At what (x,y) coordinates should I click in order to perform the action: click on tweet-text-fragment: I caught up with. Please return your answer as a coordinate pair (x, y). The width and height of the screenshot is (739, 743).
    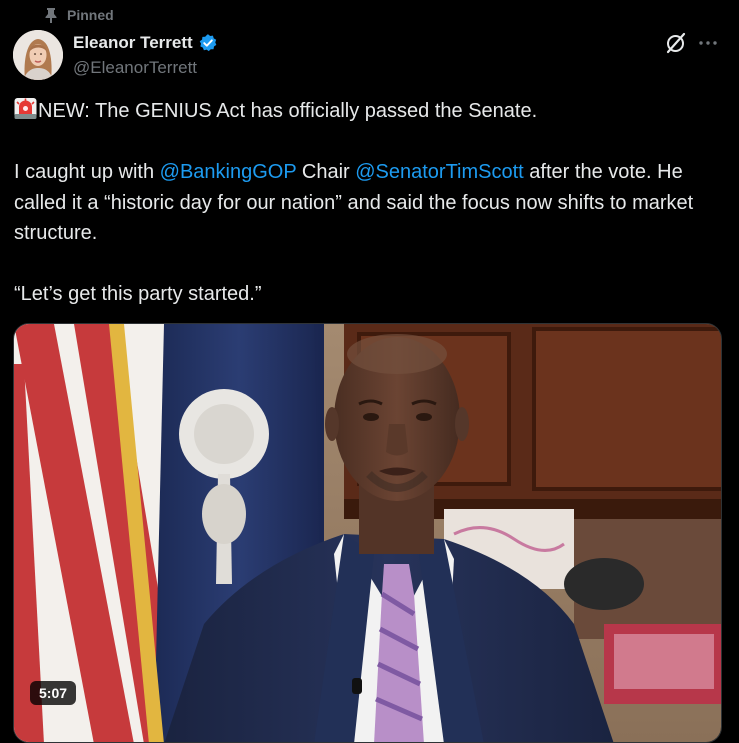
    Looking at the image, I should click on (87, 172).